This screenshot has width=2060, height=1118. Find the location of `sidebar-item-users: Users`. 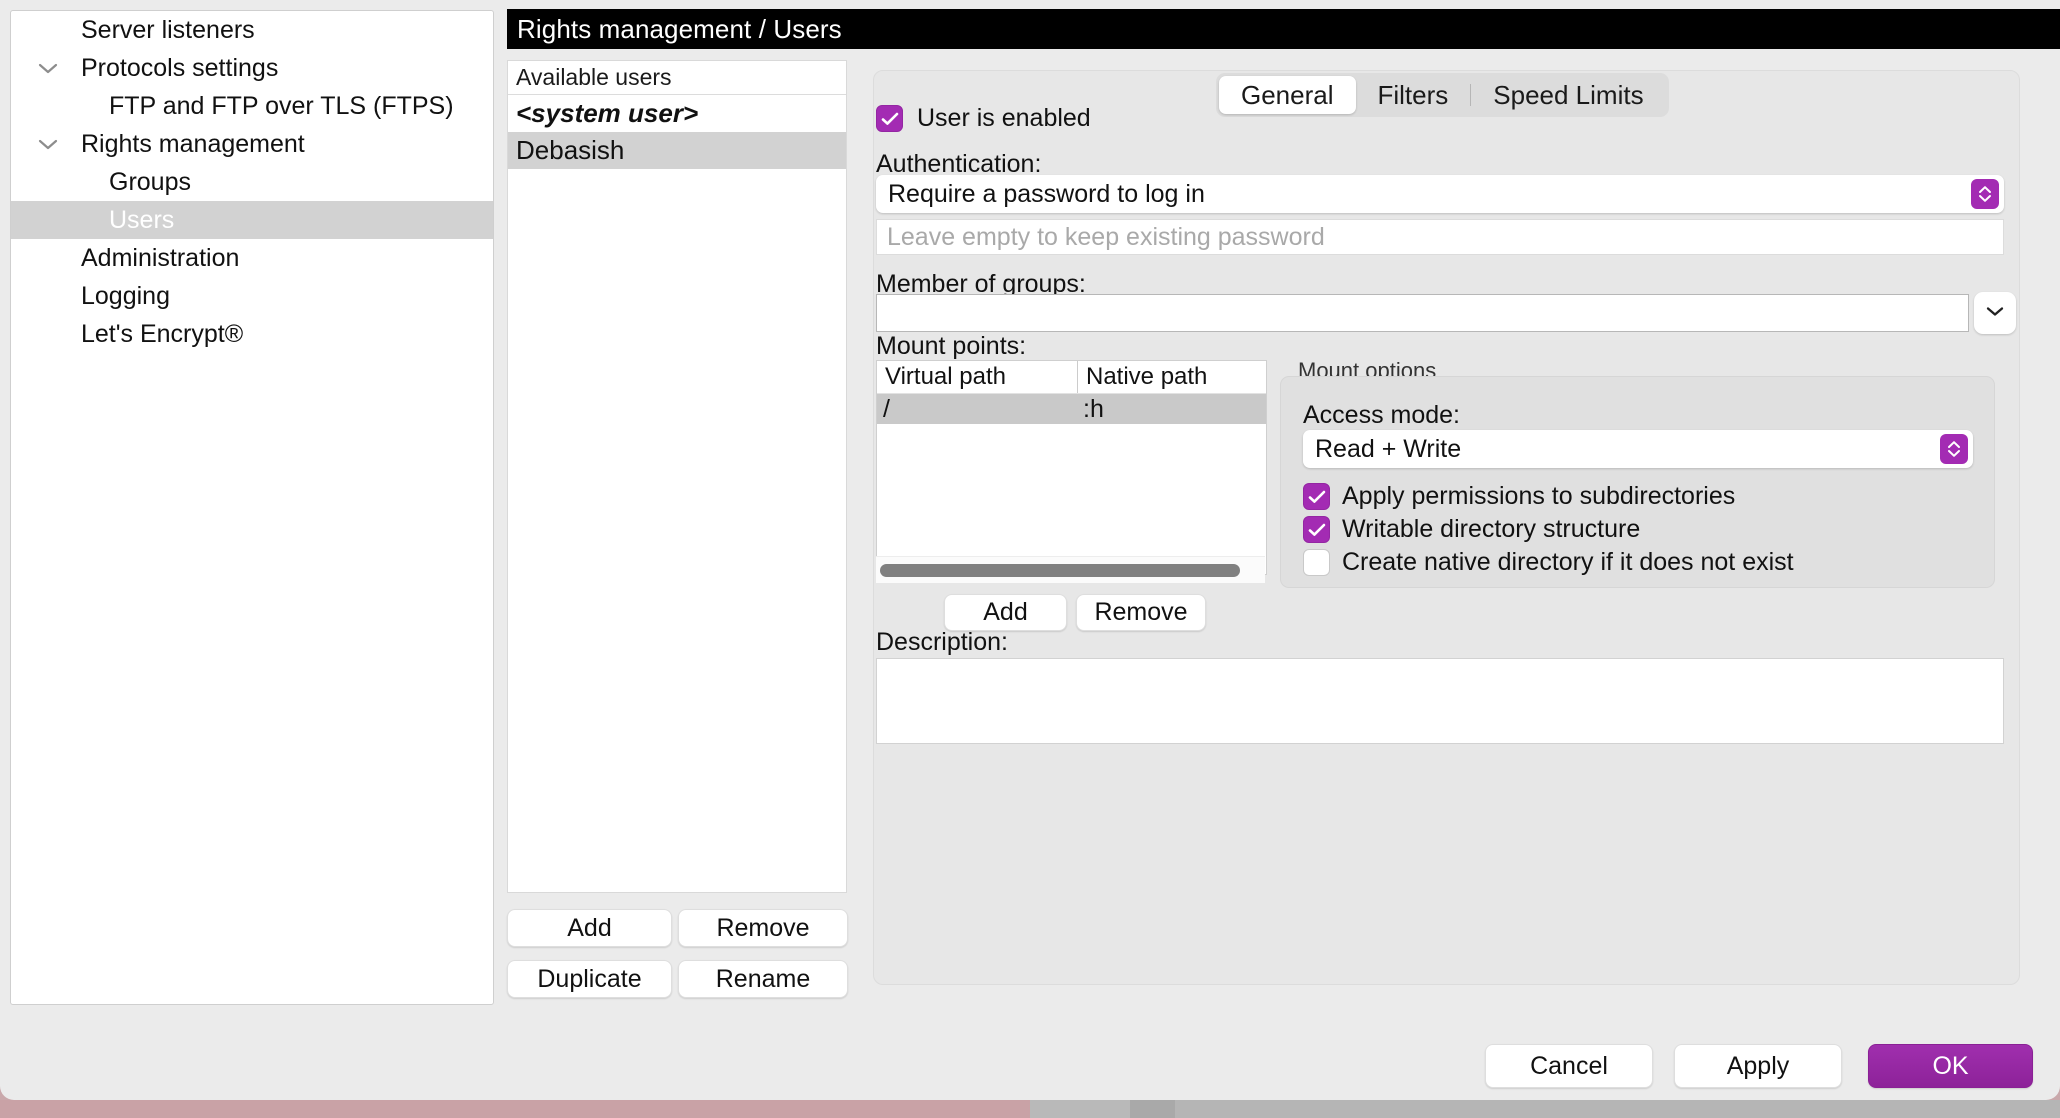

sidebar-item-users: Users is located at coordinates (252, 220).